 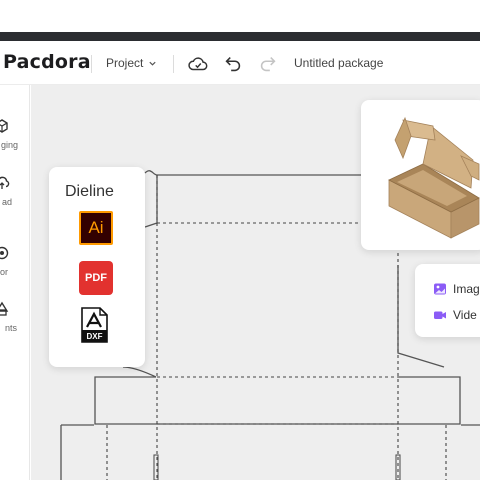 I want to click on left-sidebar: ging ad or nts, so click(x=15, y=282).